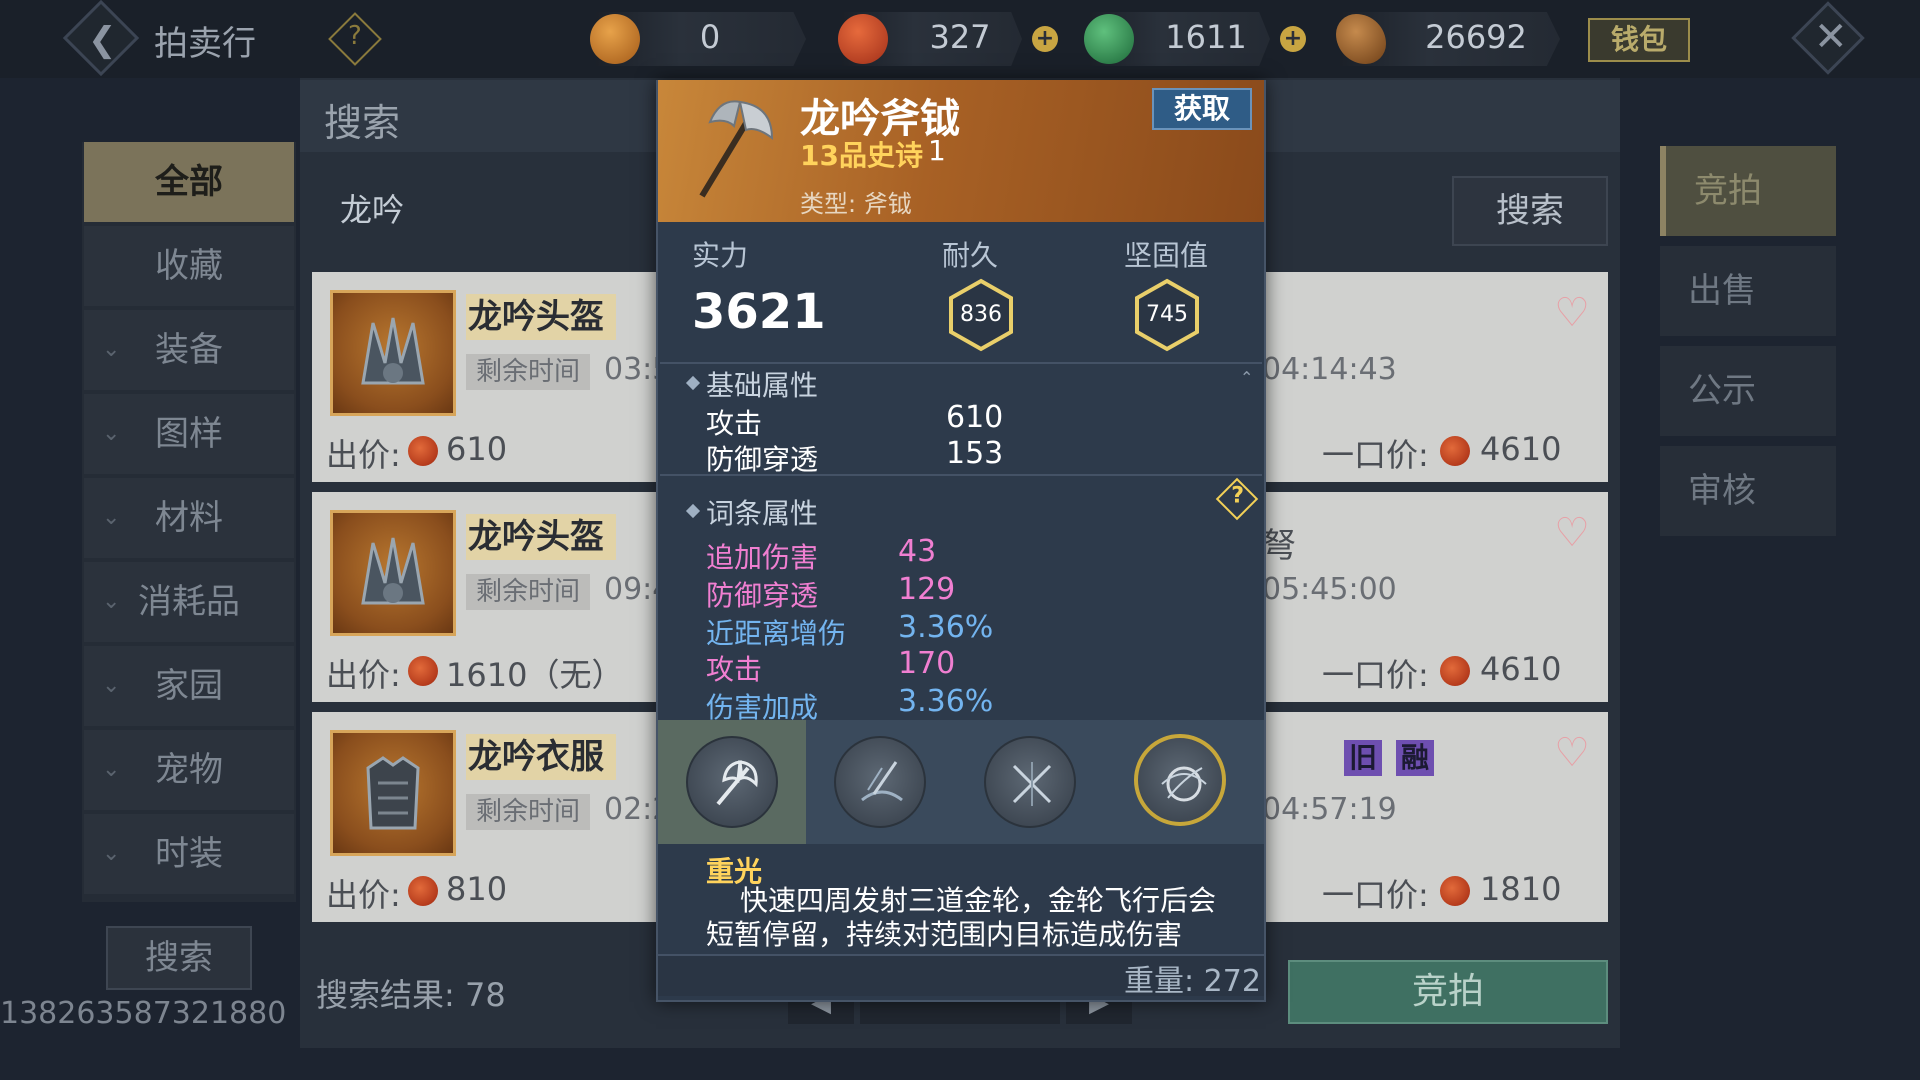 Image resolution: width=1920 pixels, height=1080 pixels. Describe the element at coordinates (880, 782) in the screenshot. I see `blade-wave-skill-icon` at that location.